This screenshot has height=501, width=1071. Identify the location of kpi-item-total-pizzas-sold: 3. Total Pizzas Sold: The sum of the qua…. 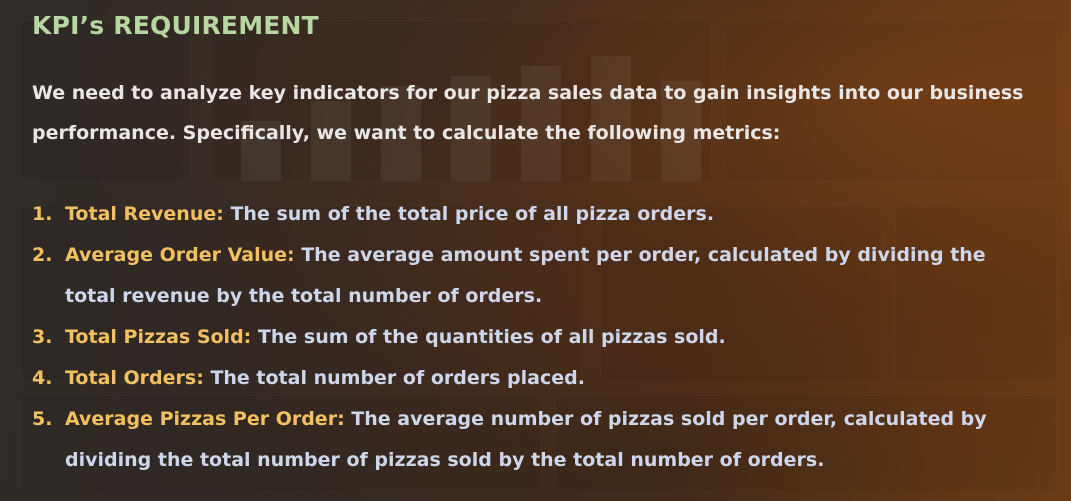
(534, 337).